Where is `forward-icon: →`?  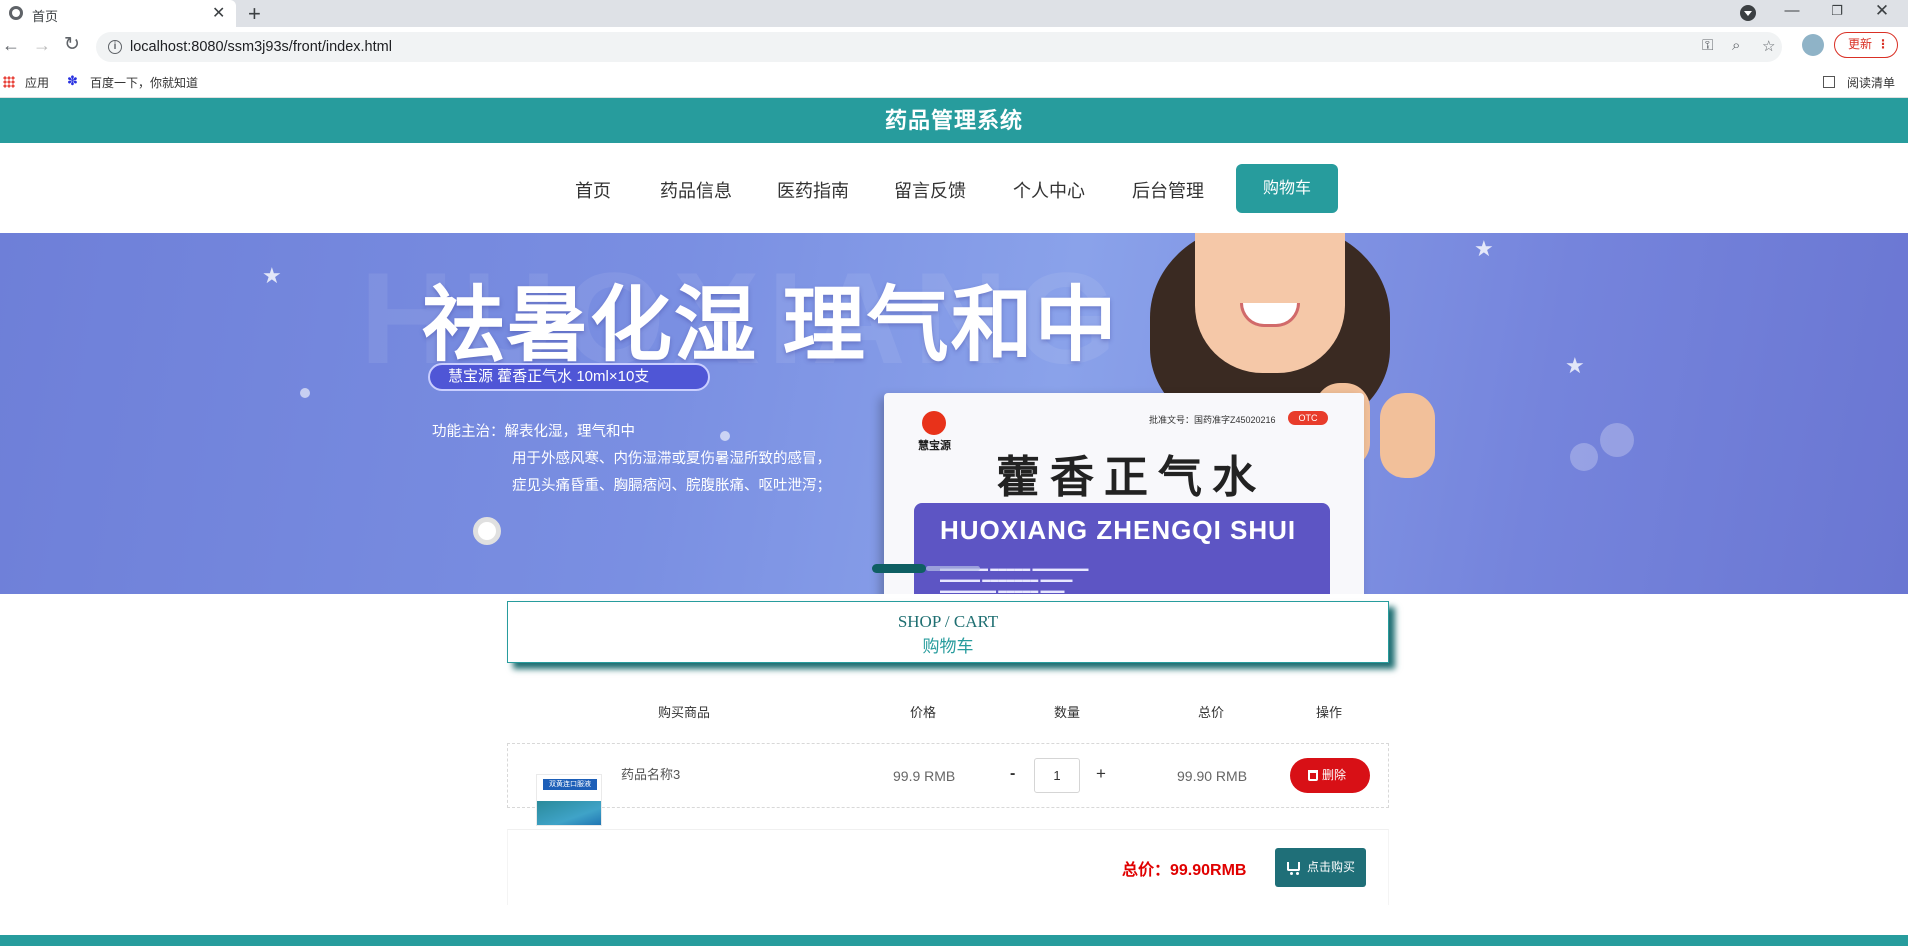 forward-icon: → is located at coordinates (42, 45).